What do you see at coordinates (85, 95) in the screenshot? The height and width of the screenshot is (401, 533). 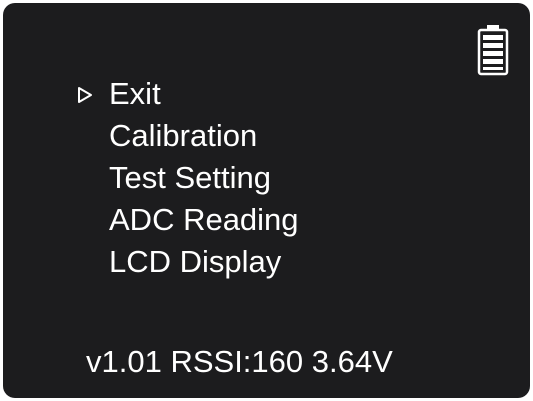 I see `triangle-right-outline-icon` at bounding box center [85, 95].